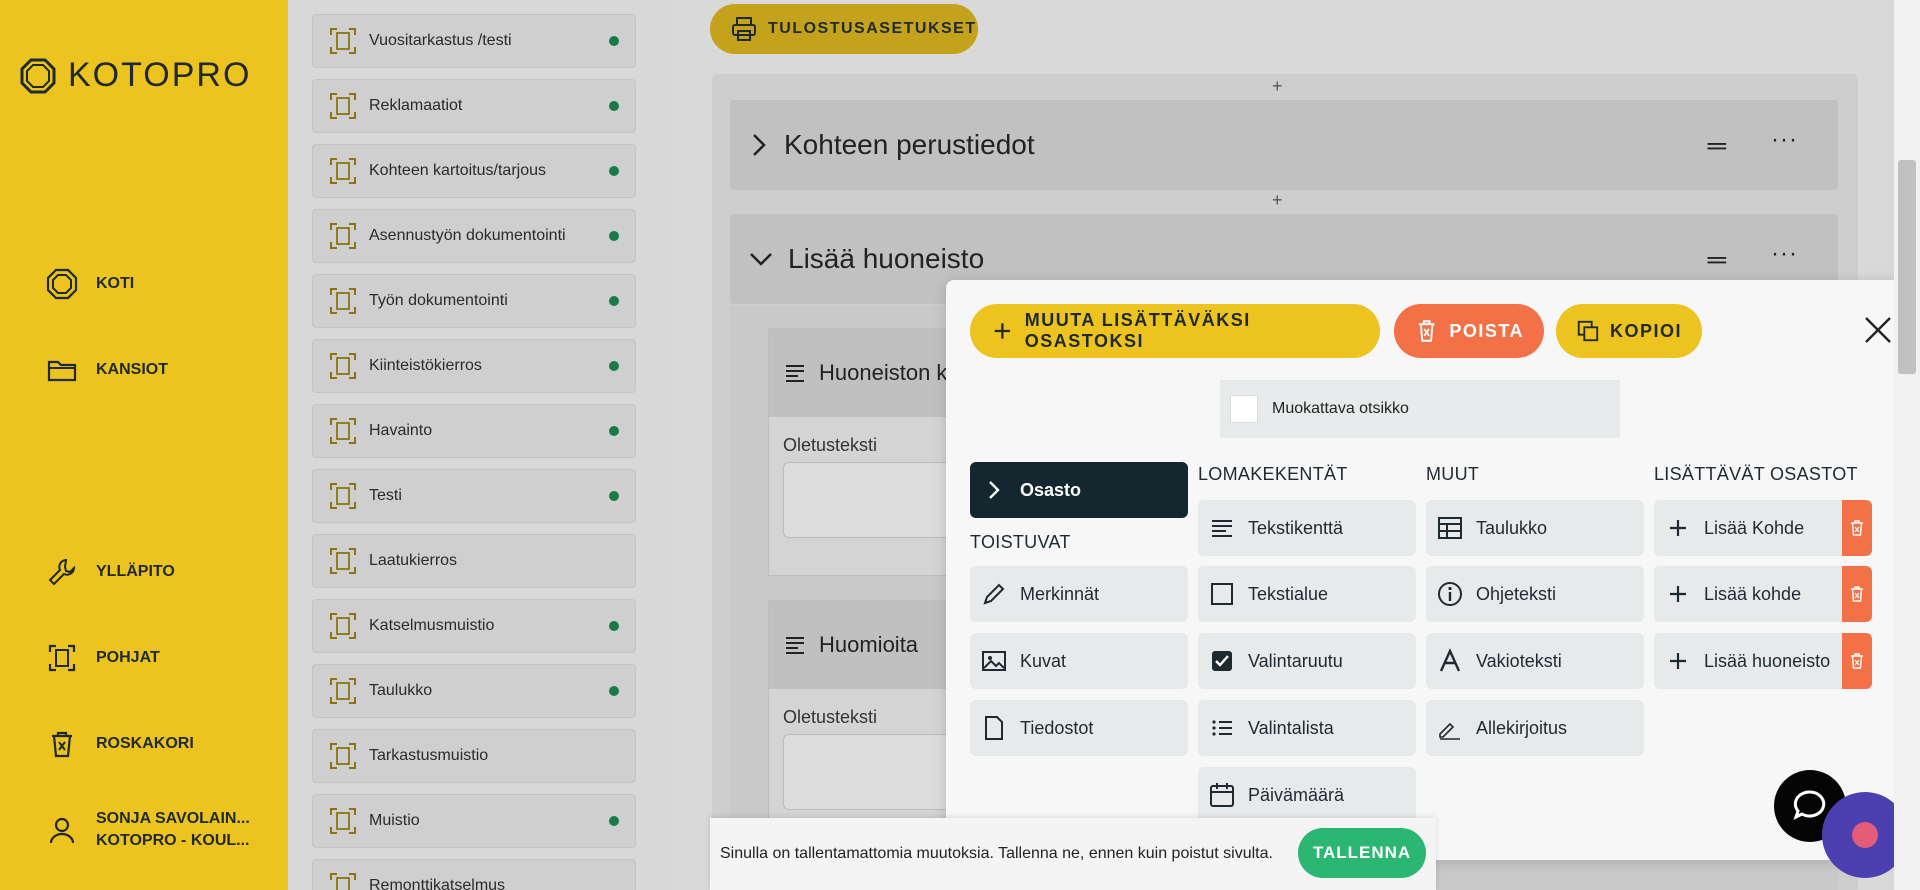 The image size is (1920, 890). What do you see at coordinates (1273, 474) in the screenshot?
I see `heading-form-fields: LOMAKEKENTÄT` at bounding box center [1273, 474].